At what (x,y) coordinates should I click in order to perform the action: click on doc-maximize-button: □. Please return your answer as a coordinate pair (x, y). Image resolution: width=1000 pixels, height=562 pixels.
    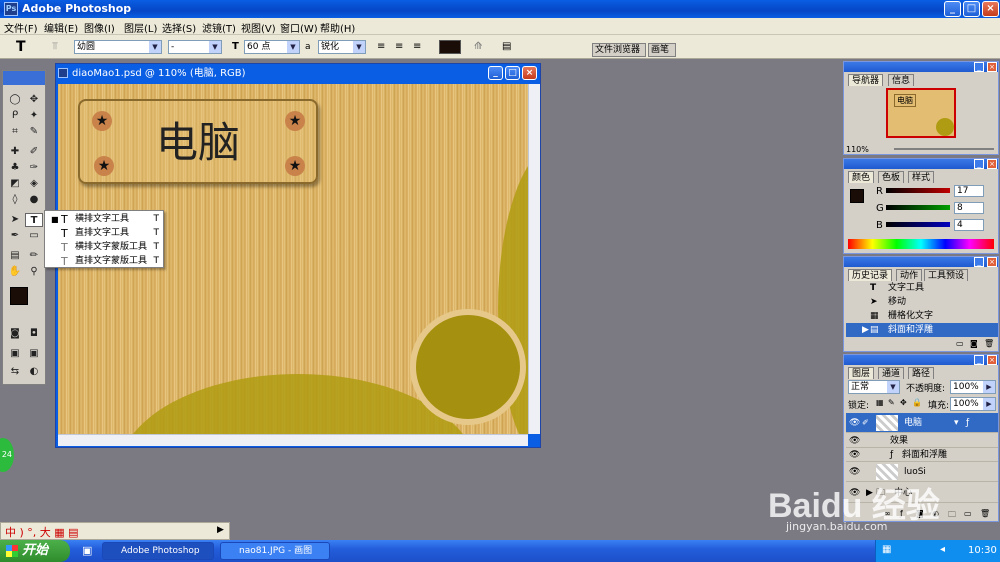
    Looking at the image, I should click on (512, 73).